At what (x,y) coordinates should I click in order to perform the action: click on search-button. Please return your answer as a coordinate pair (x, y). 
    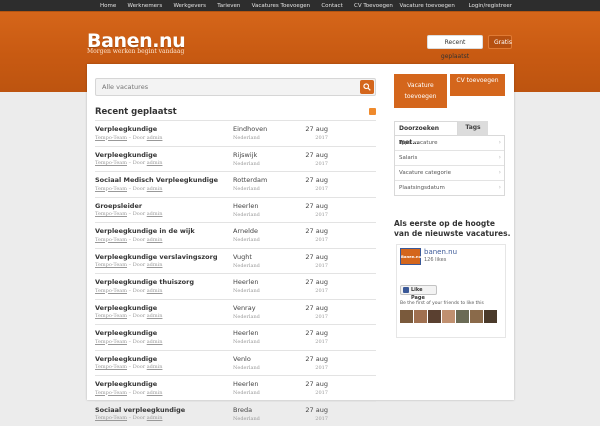
    Looking at the image, I should click on (367, 87).